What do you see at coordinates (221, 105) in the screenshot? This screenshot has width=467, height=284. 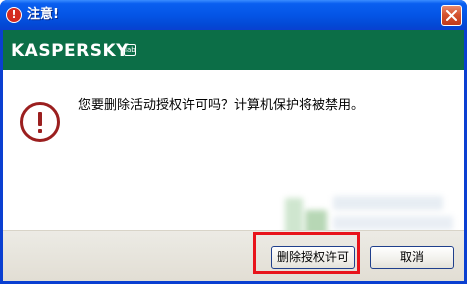 I see `confirmation-message: 您要删除活动授权许可吗？计算机保护将被禁用。` at bounding box center [221, 105].